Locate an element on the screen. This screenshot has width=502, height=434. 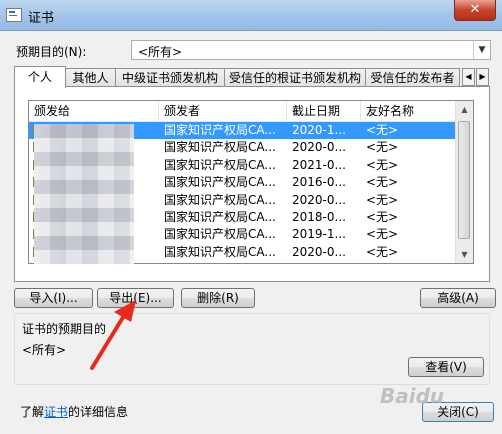
annotation-arrow-head is located at coordinates (125, 311).